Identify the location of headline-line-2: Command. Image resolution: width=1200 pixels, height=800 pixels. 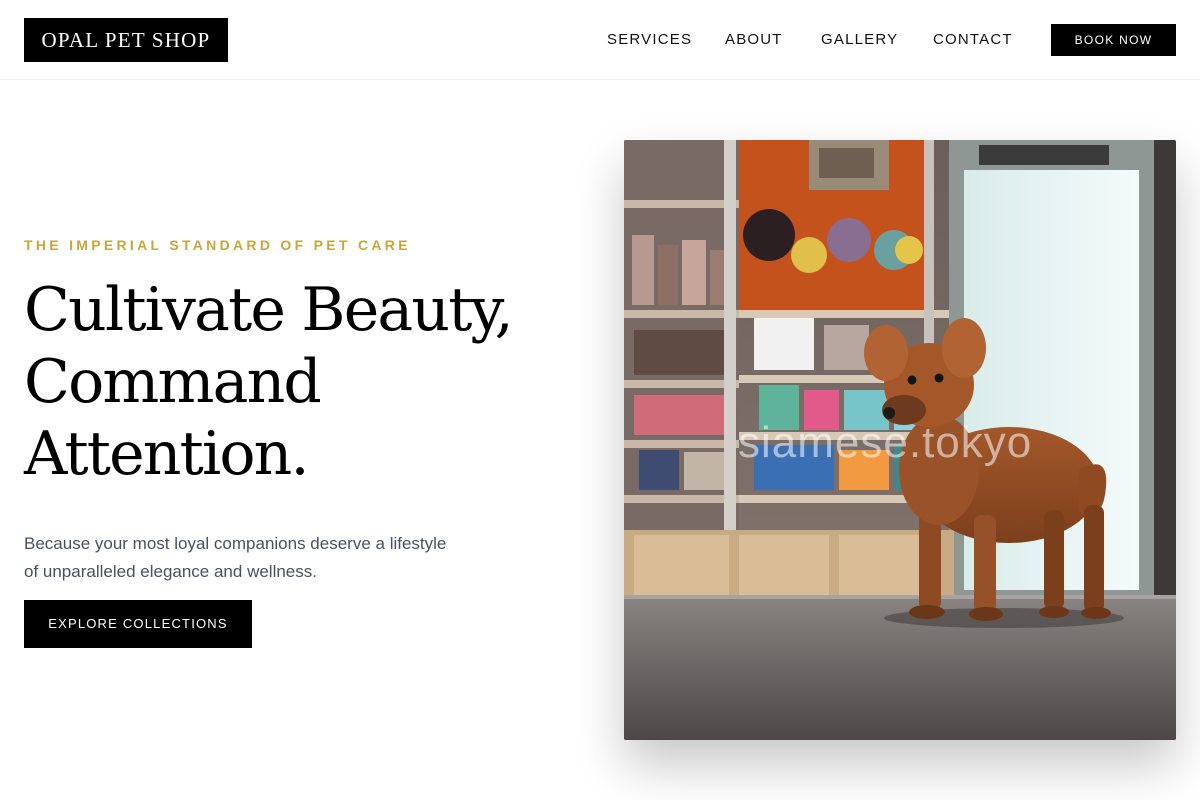
(173, 382).